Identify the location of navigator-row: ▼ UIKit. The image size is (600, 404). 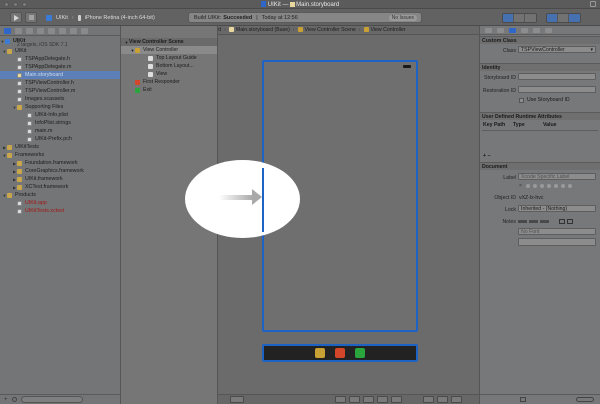
(60, 51).